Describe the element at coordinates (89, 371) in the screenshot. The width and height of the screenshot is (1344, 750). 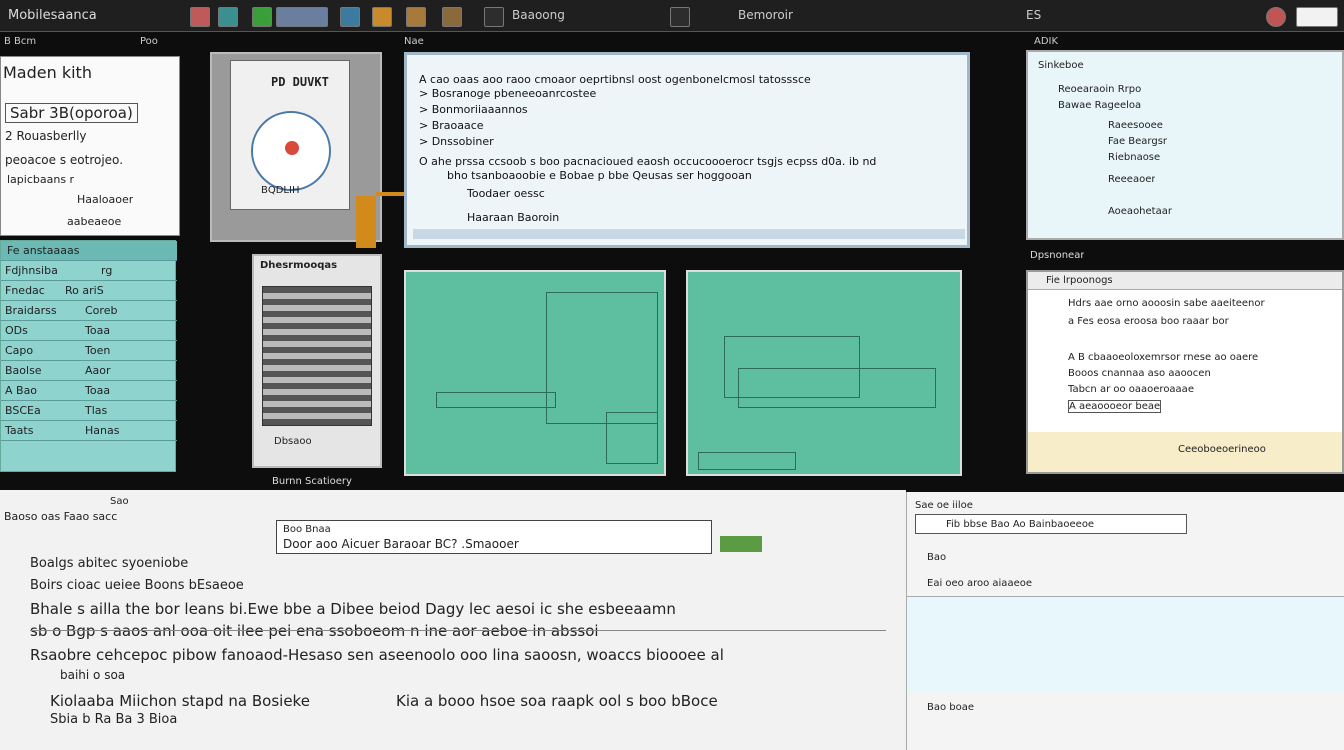
I see `table-row: Baolse Aaor` at that location.